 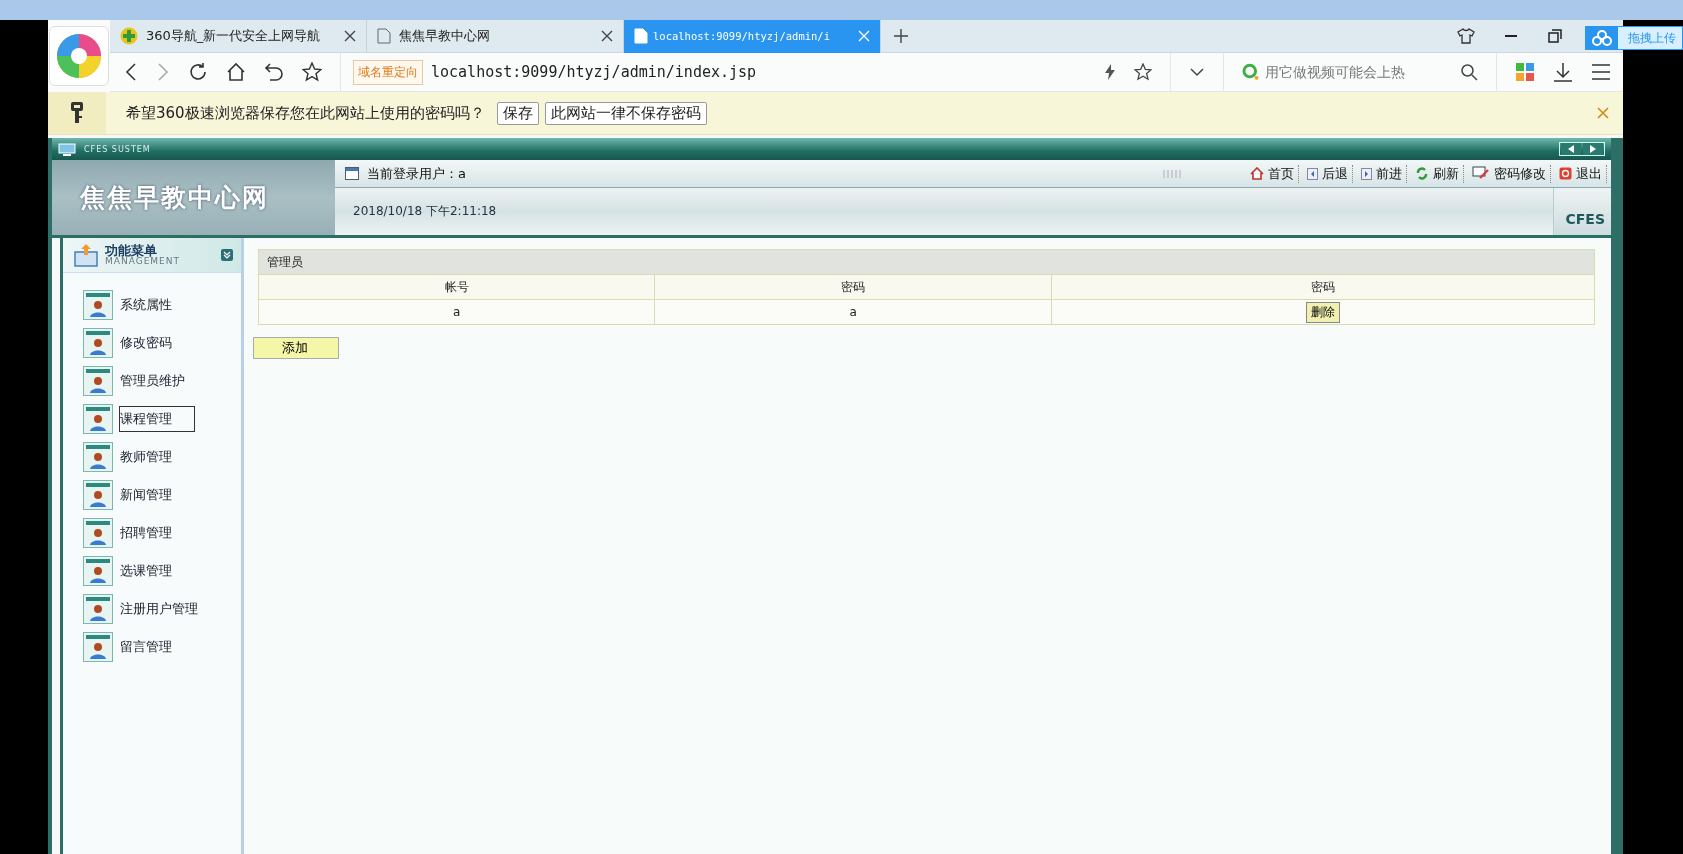 I want to click on nav-link: 前进, so click(x=1384, y=173).